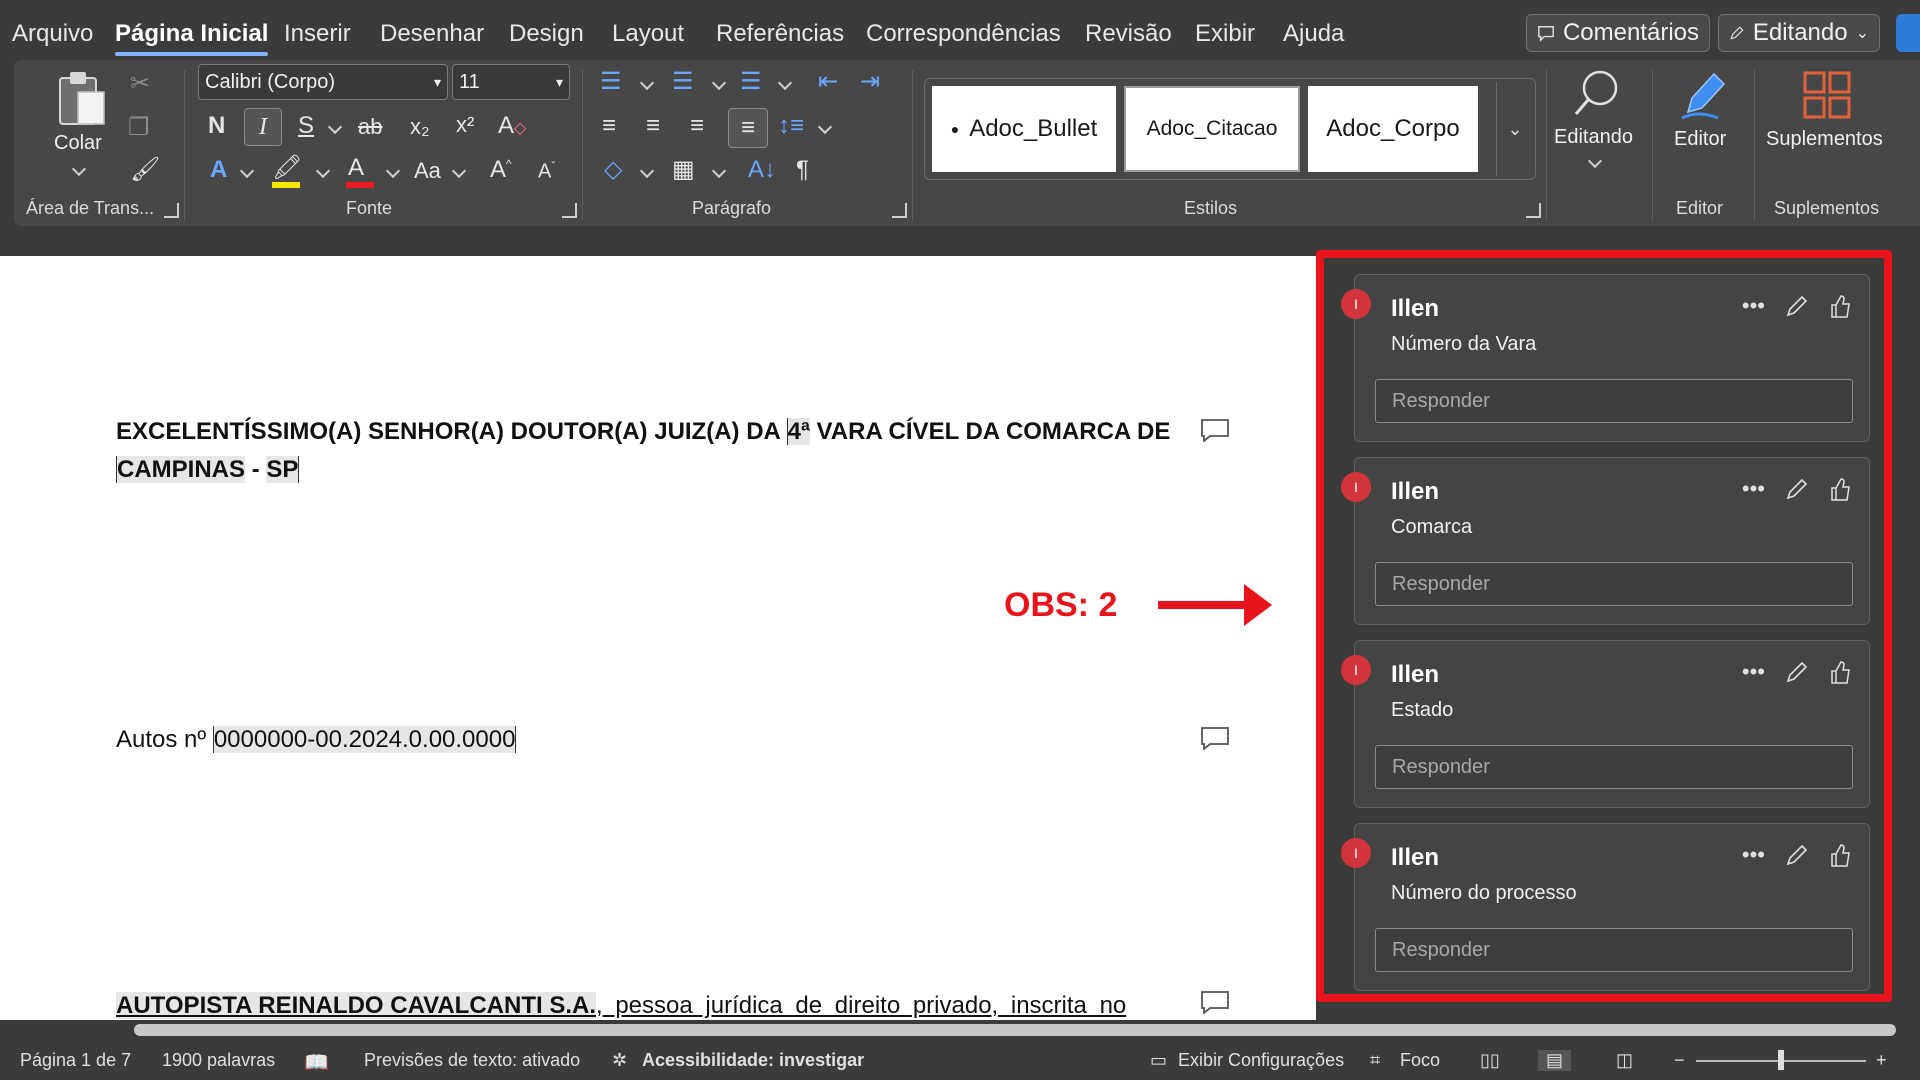 This screenshot has height=1080, width=1920. Describe the element at coordinates (828, 82) in the screenshot. I see `decrease-indent-icon: ⇤` at that location.